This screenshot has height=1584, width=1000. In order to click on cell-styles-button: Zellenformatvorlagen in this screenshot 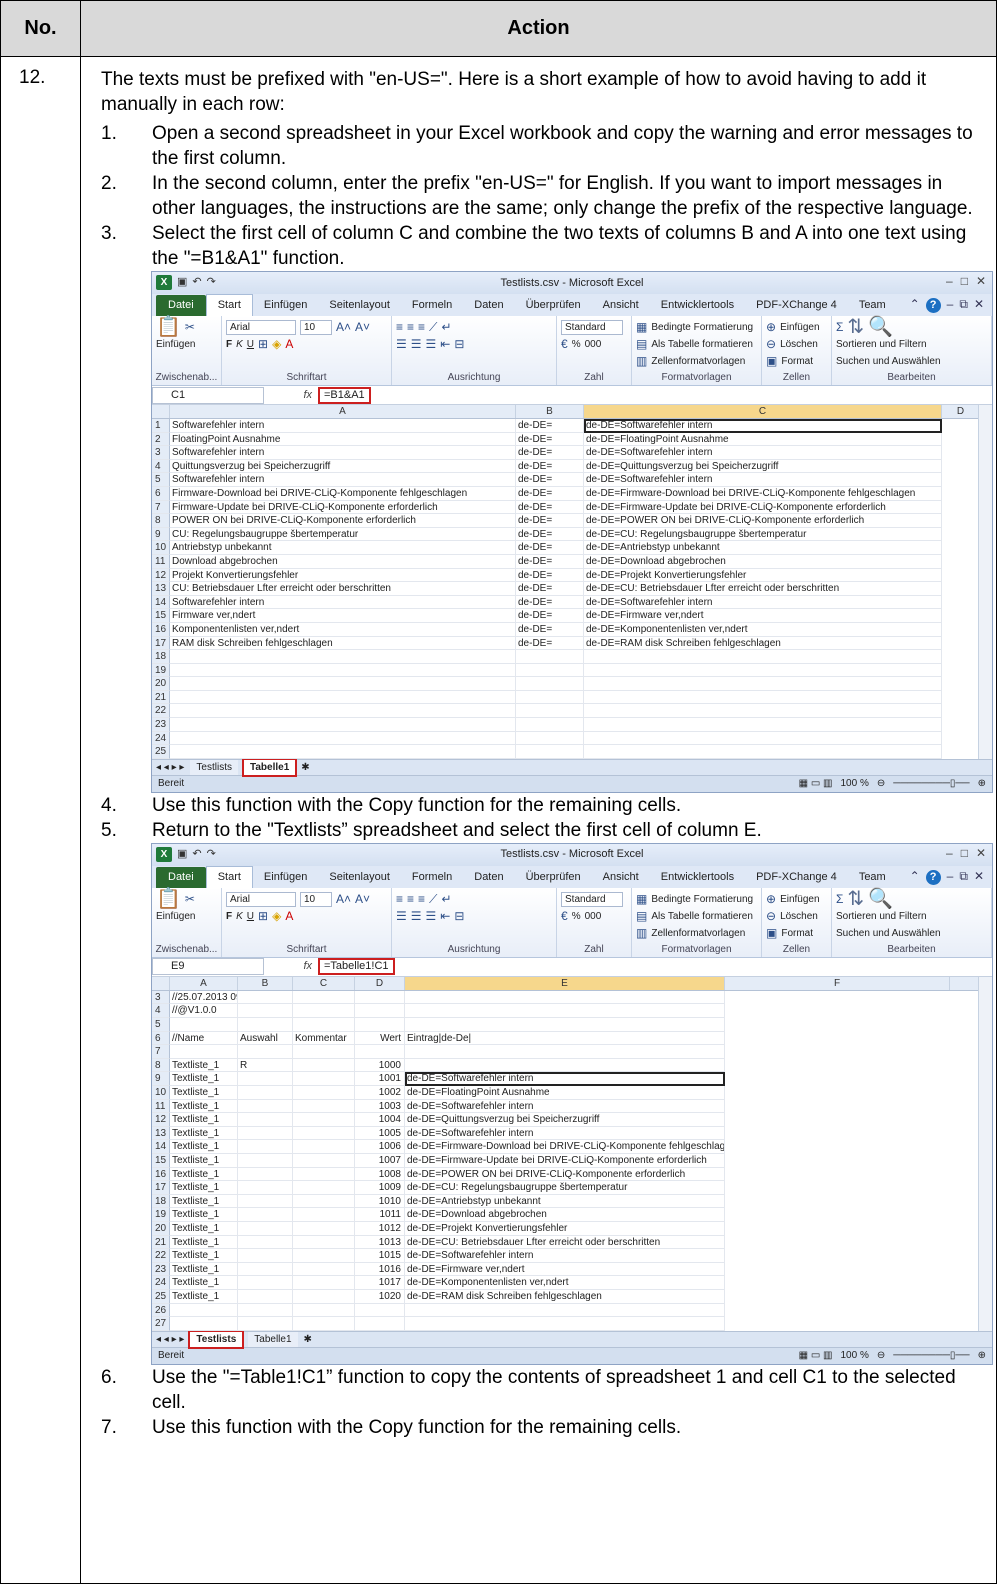, I will do `click(698, 361)`.